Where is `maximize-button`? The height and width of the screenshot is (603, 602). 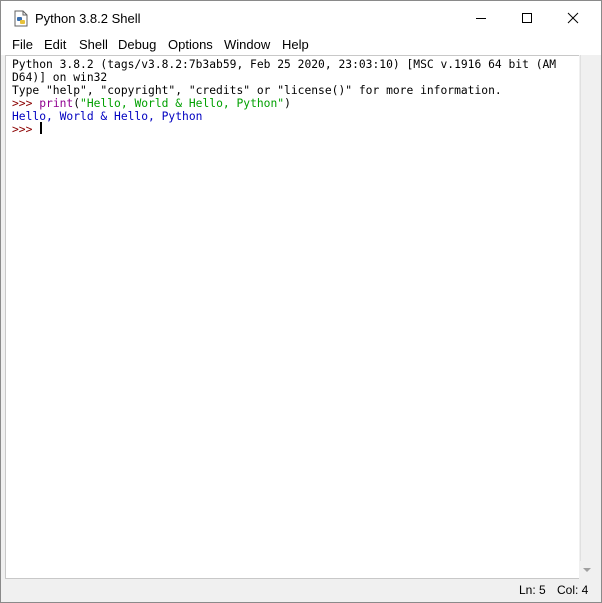 maximize-button is located at coordinates (527, 18).